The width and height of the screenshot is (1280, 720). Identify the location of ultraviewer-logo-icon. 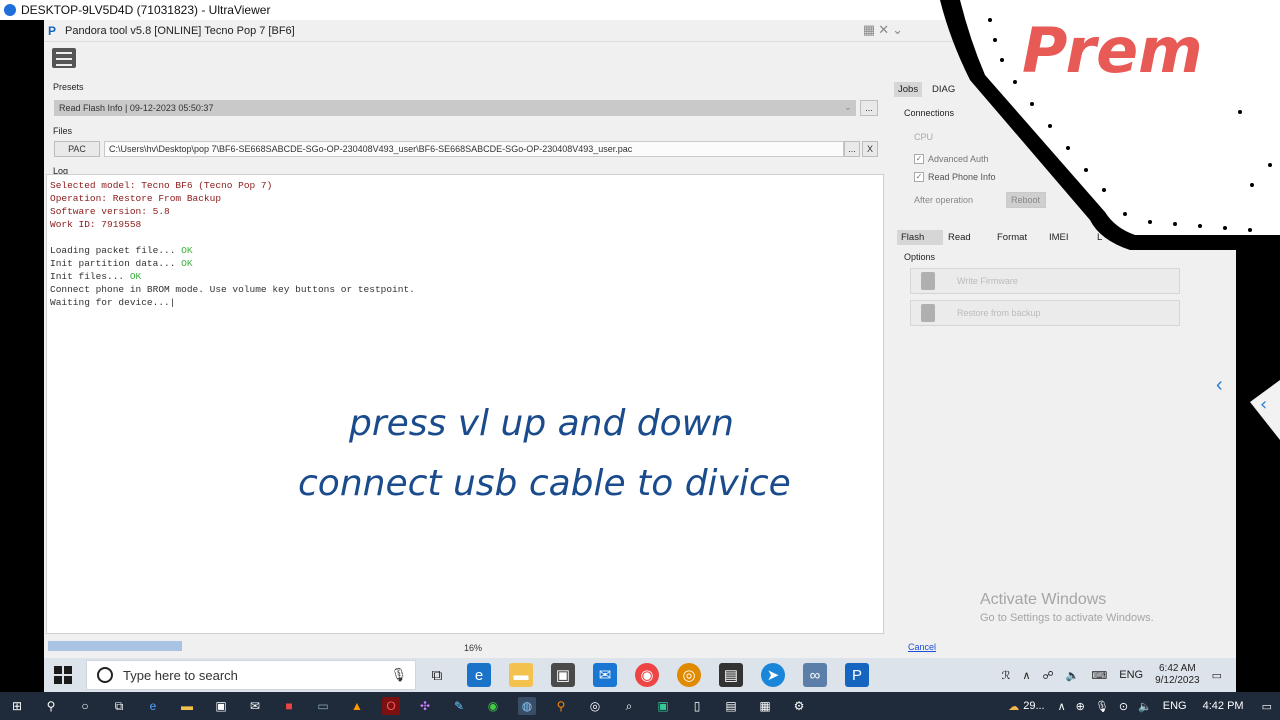
(10, 10).